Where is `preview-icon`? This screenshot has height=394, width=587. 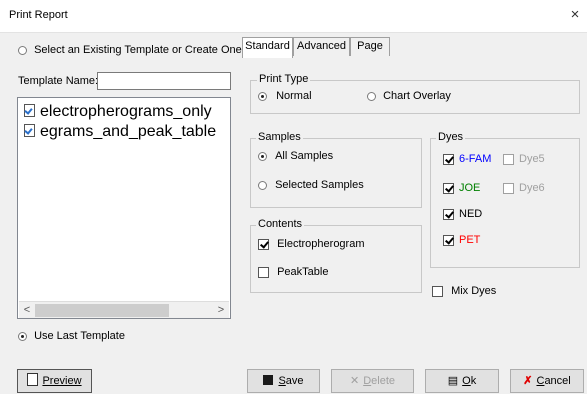
preview-icon is located at coordinates (33, 379).